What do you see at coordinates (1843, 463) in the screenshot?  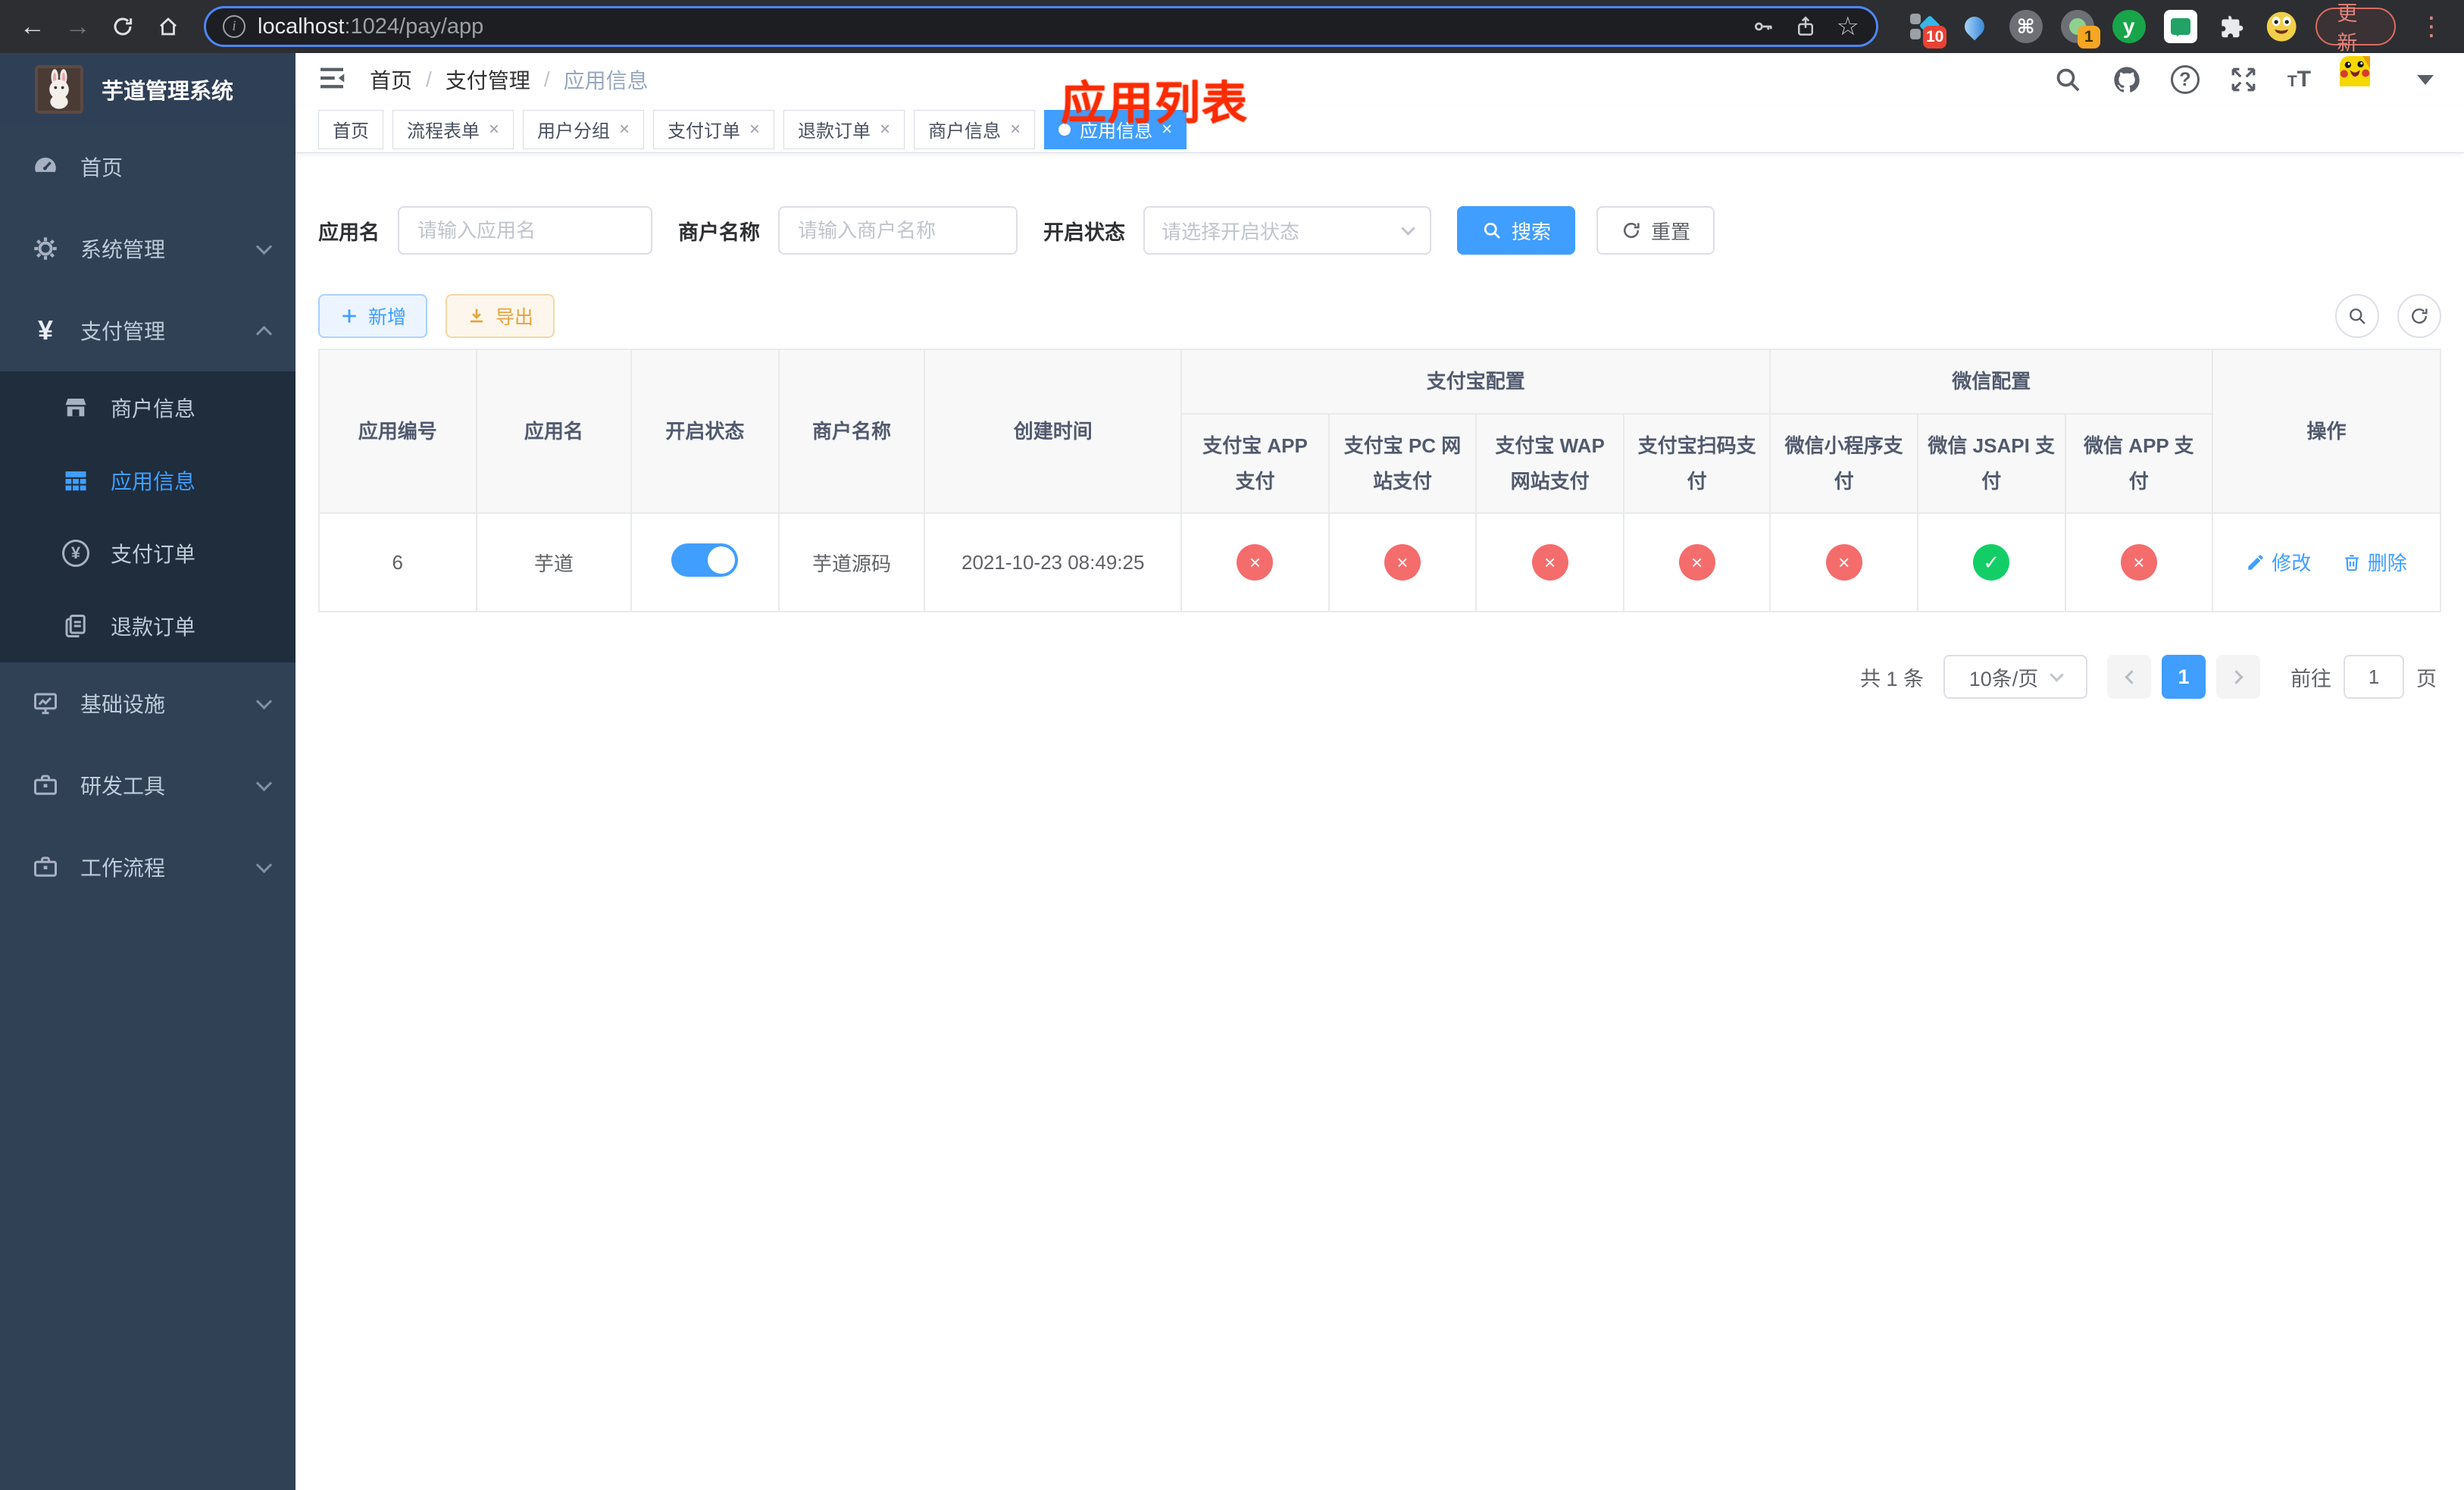 I see `col-header-wx-mini: 微信小程序支付` at bounding box center [1843, 463].